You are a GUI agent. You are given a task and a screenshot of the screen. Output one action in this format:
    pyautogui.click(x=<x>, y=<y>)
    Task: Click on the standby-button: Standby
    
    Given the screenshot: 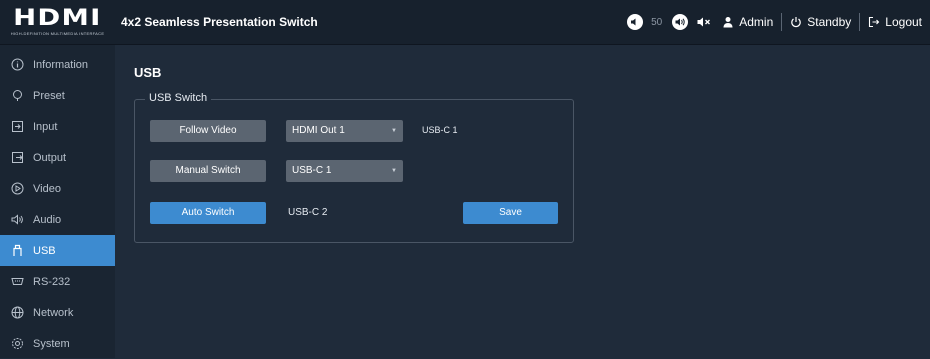 What is the action you would take?
    pyautogui.click(x=829, y=22)
    